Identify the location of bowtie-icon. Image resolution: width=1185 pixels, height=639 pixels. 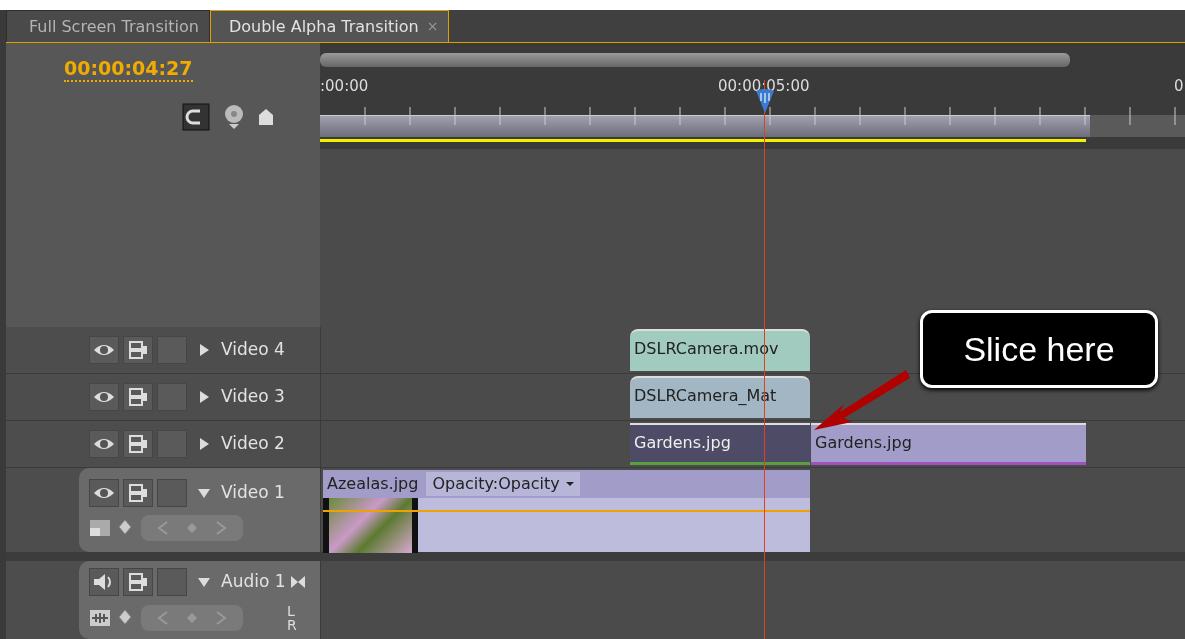
(297, 582).